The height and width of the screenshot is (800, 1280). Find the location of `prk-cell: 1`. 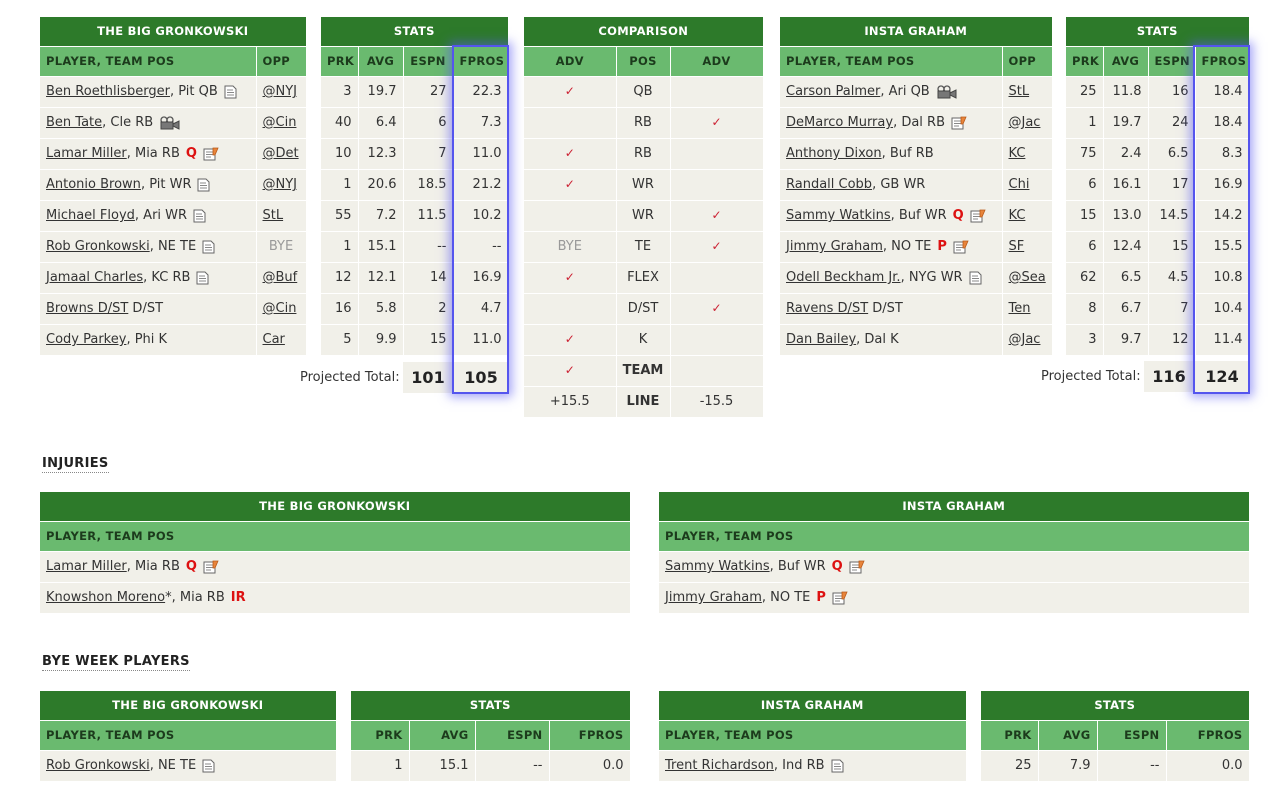

prk-cell: 1 is located at coordinates (340, 185).